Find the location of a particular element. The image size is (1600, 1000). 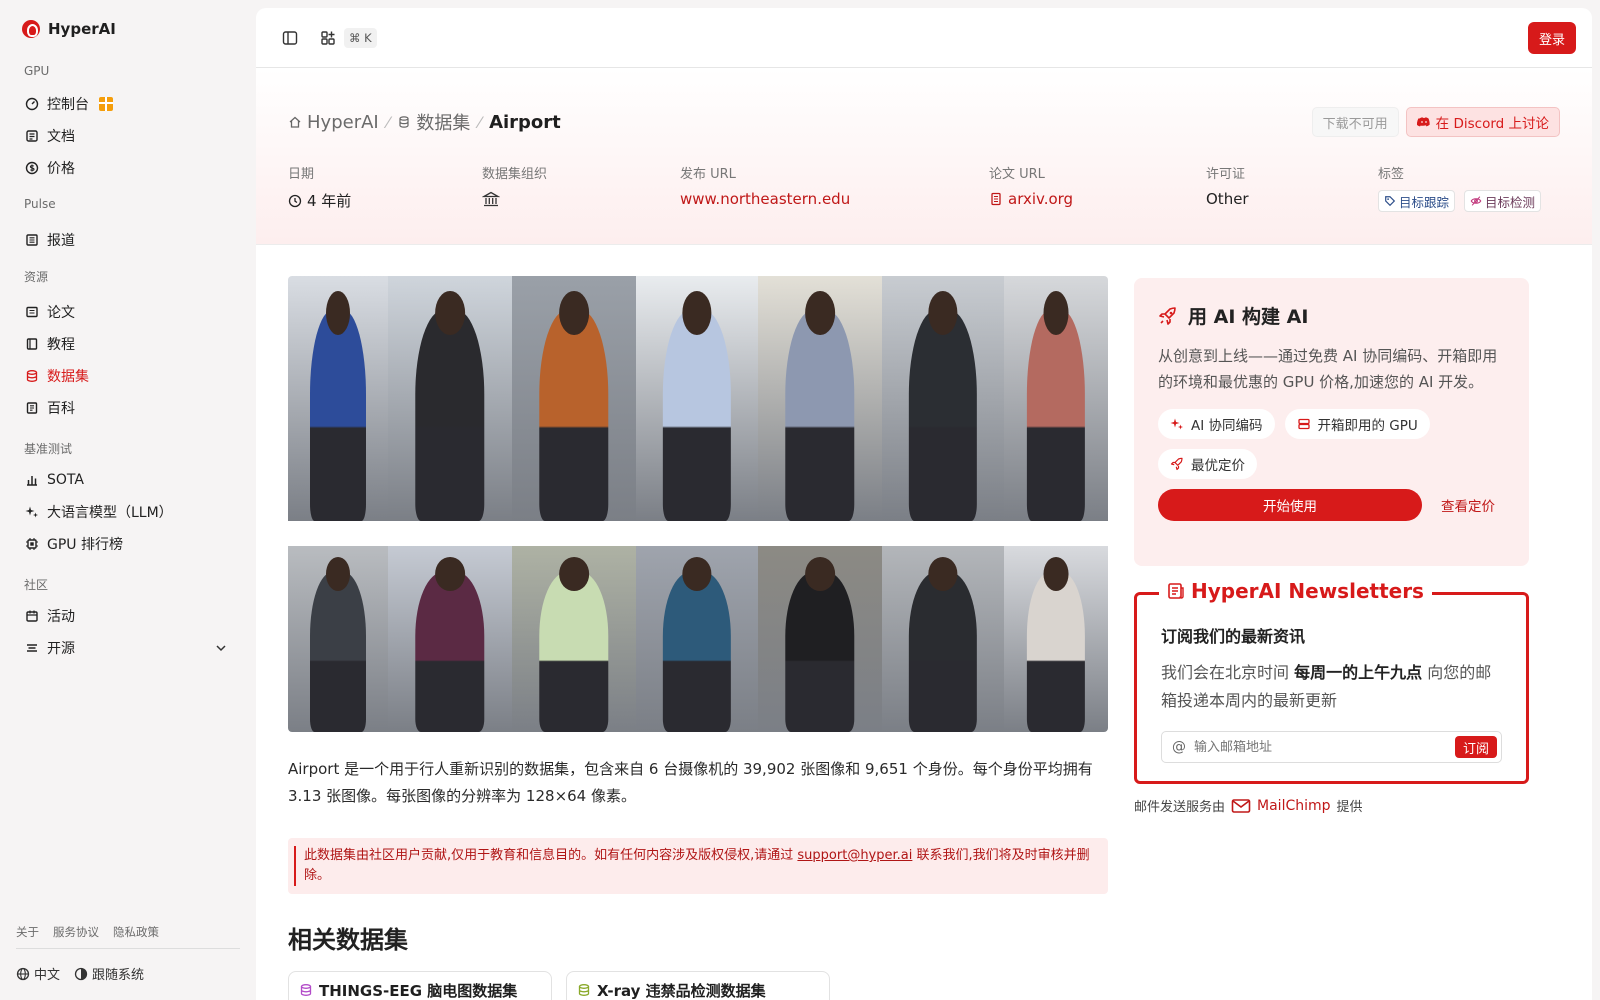

sidebar-item-llm: 大语言模型（LLM） is located at coordinates (127, 512).